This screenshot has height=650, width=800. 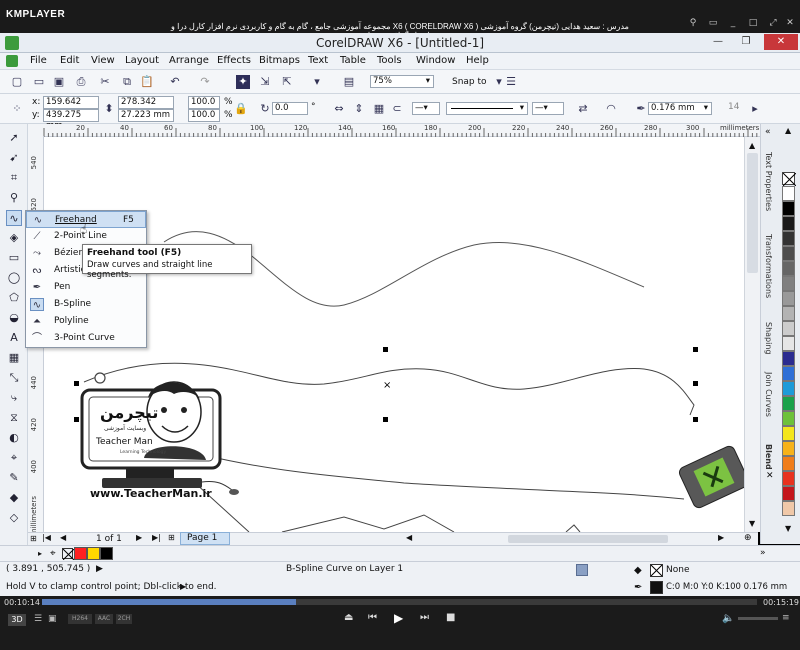 What do you see at coordinates (721, 537) in the screenshot?
I see `hscroll-right-icon: ▶` at bounding box center [721, 537].